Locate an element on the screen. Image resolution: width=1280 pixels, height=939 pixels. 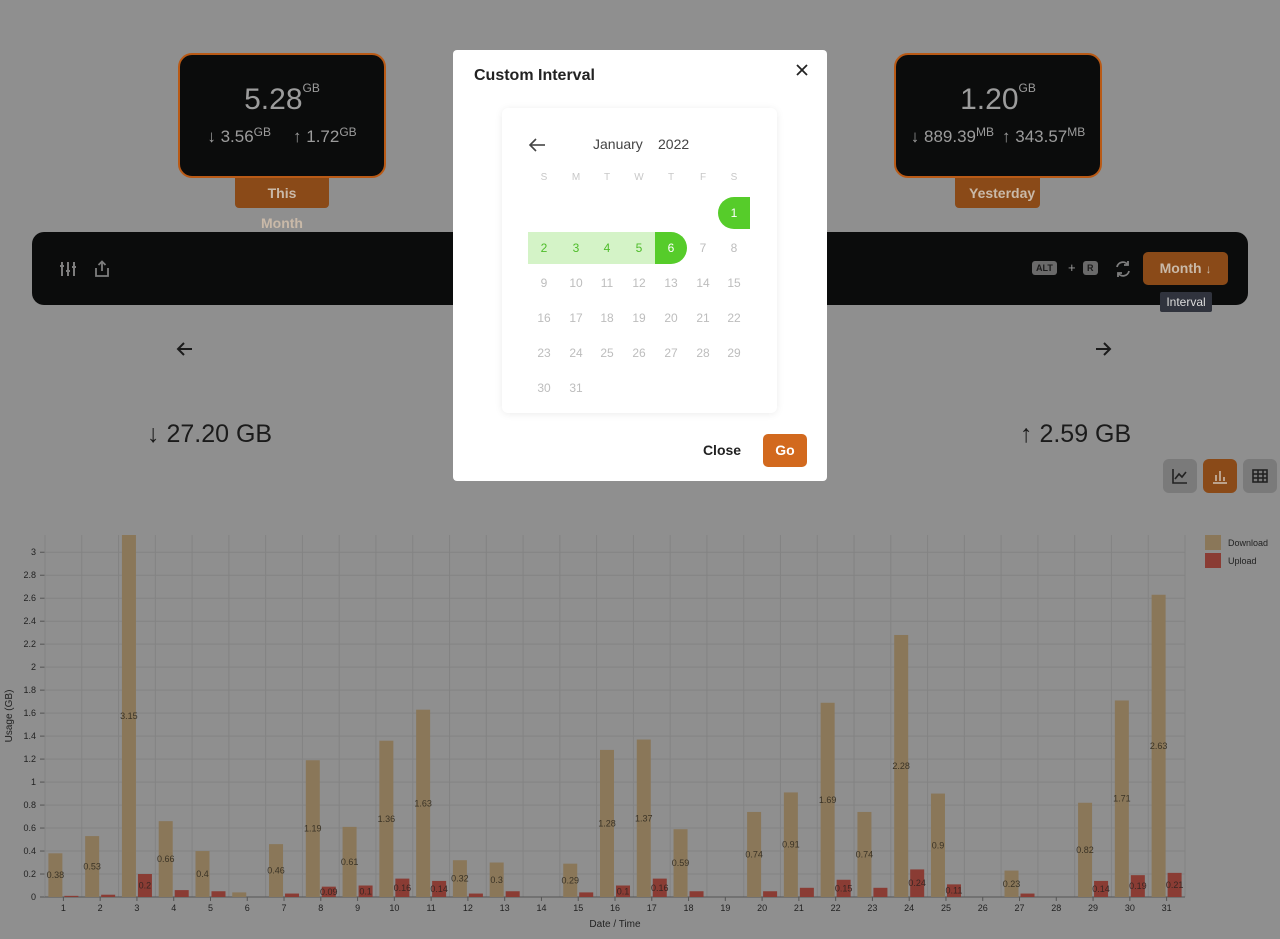
upload-data-label: 0.14 is located at coordinates (1101, 889).